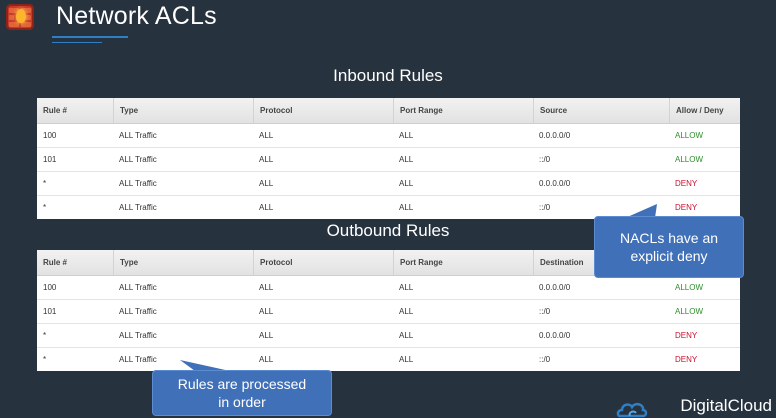 This screenshot has width=776, height=418. Describe the element at coordinates (242, 384) in the screenshot. I see `callout-text-line: Rules are processed` at that location.